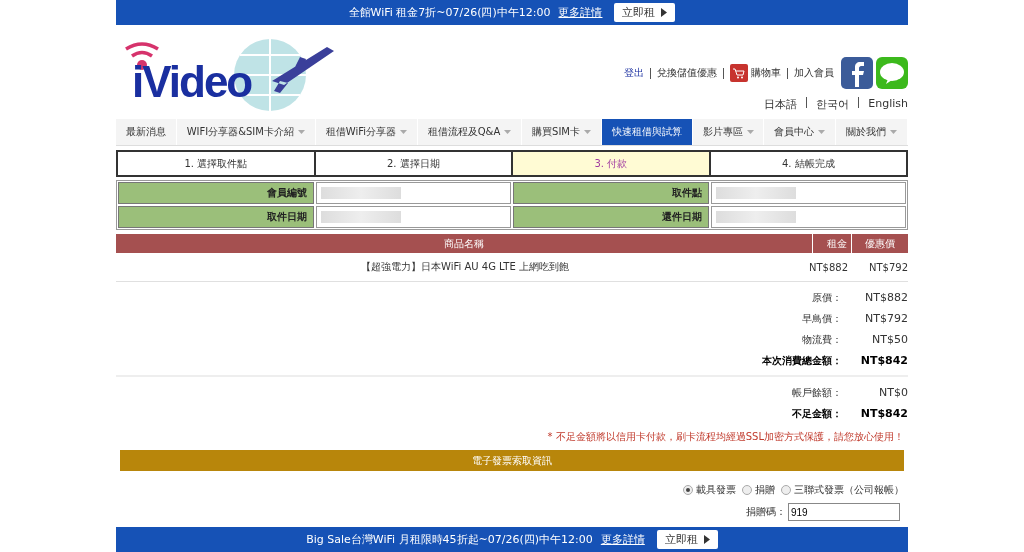 The image size is (1024, 552). What do you see at coordinates (611, 193) in the screenshot?
I see `field-label: 取件點` at bounding box center [611, 193].